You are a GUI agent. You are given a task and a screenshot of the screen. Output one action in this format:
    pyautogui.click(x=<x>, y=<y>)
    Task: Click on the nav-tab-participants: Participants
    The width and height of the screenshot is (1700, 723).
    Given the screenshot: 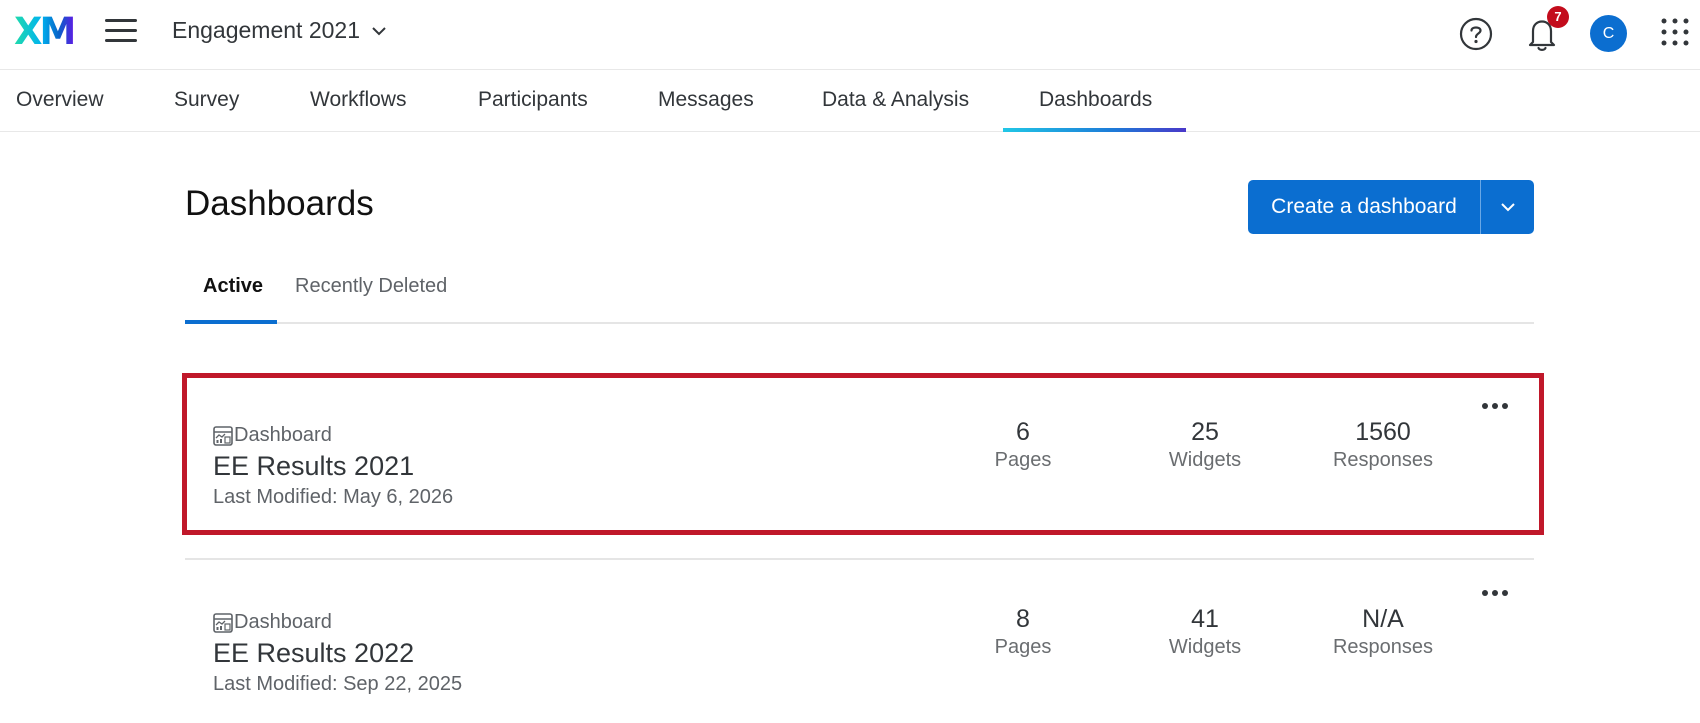 What is the action you would take?
    pyautogui.click(x=533, y=100)
    